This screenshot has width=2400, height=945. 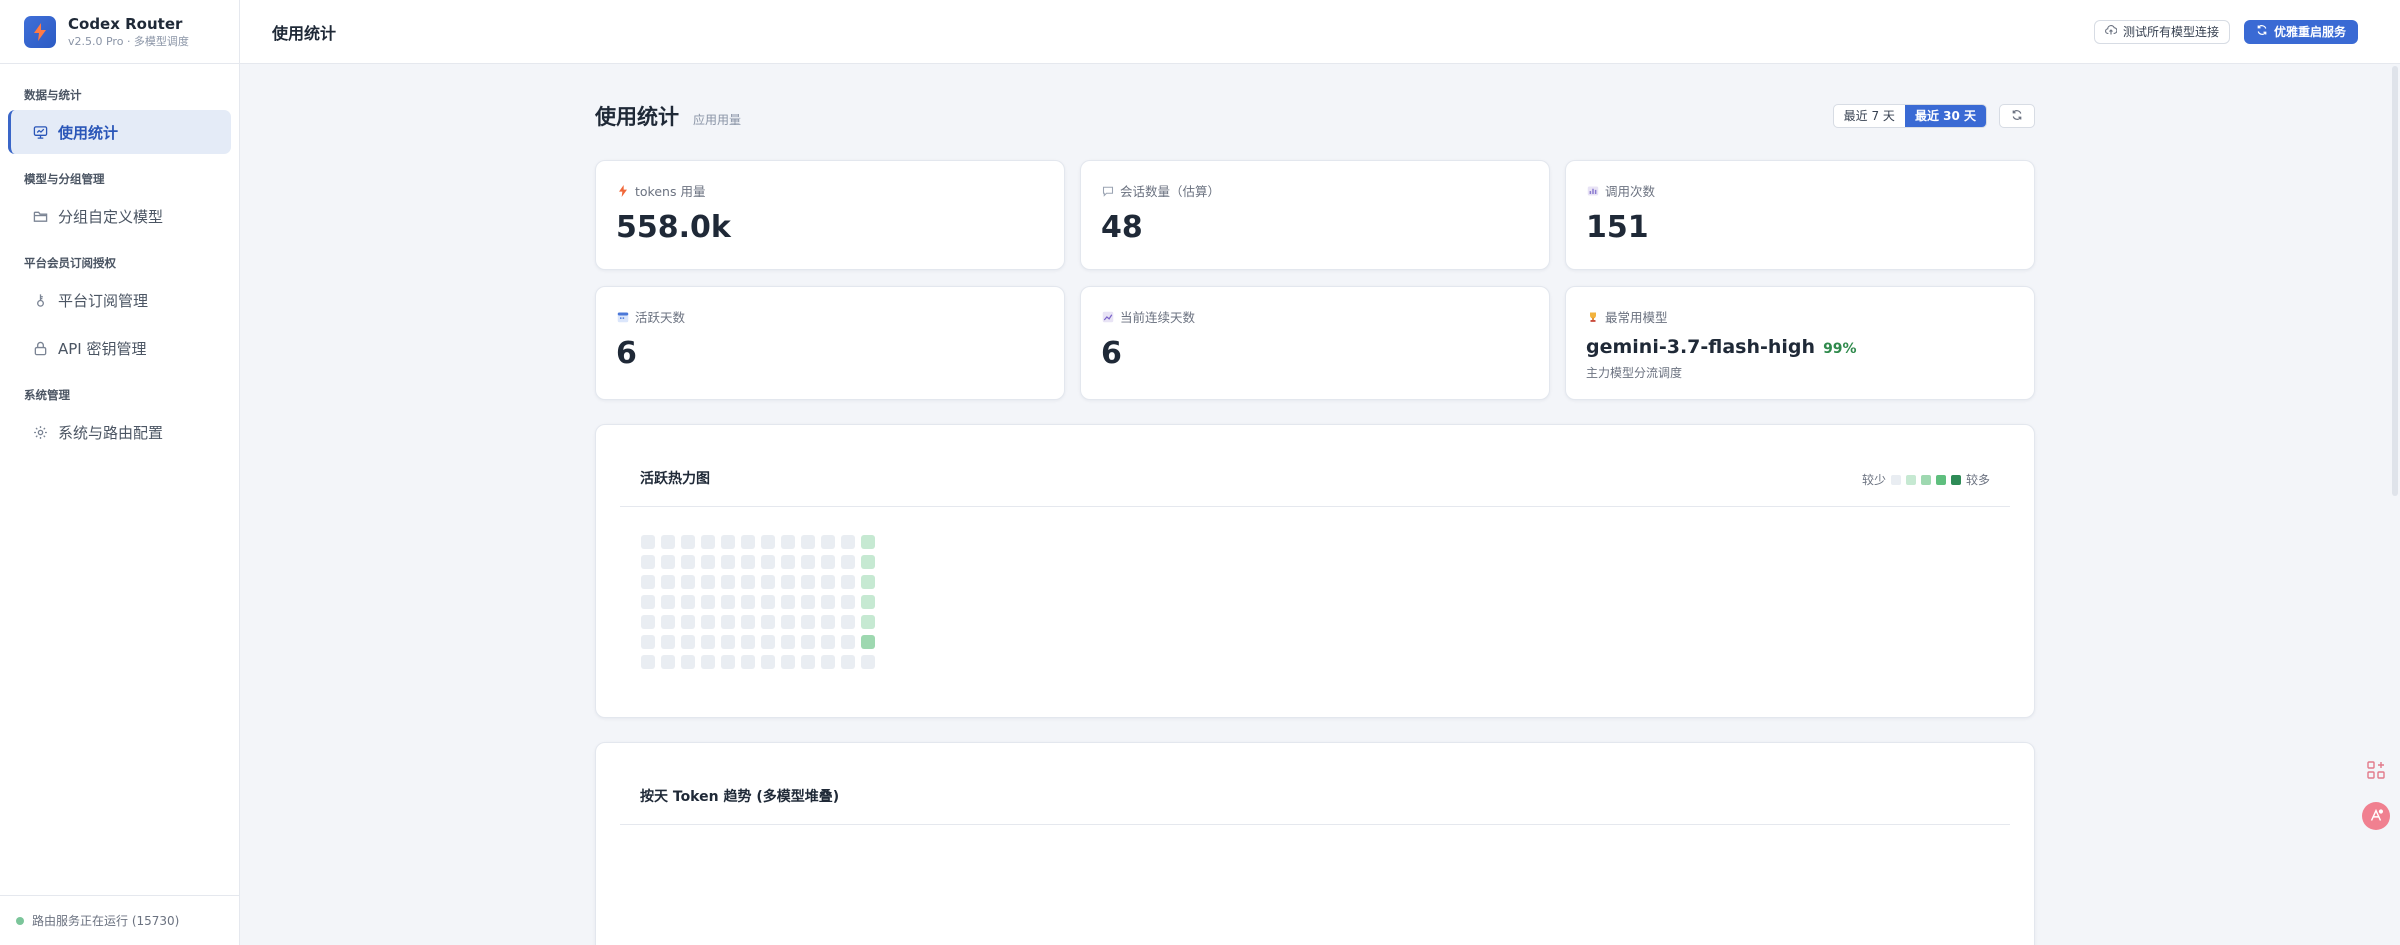 What do you see at coordinates (128, 41) in the screenshot?
I see `app-version: v2.5.0 Pro · 多模型调度` at bounding box center [128, 41].